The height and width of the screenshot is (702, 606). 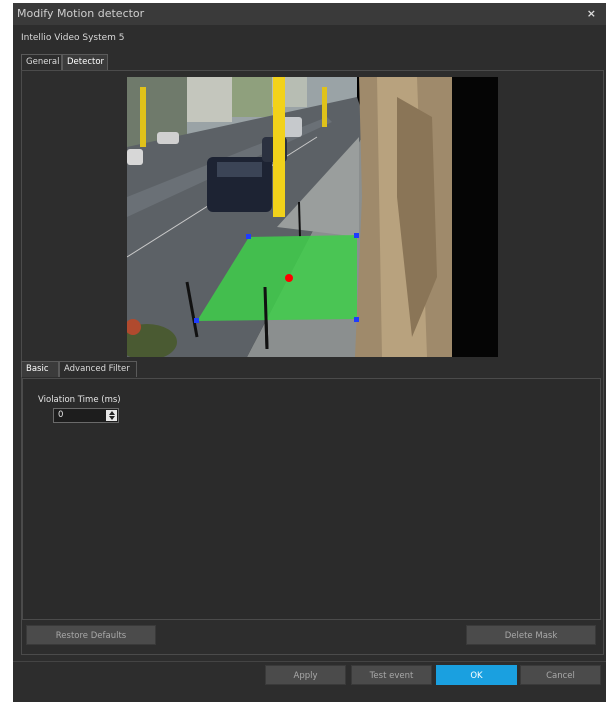 I want to click on tab-general: General, so click(x=41, y=62).